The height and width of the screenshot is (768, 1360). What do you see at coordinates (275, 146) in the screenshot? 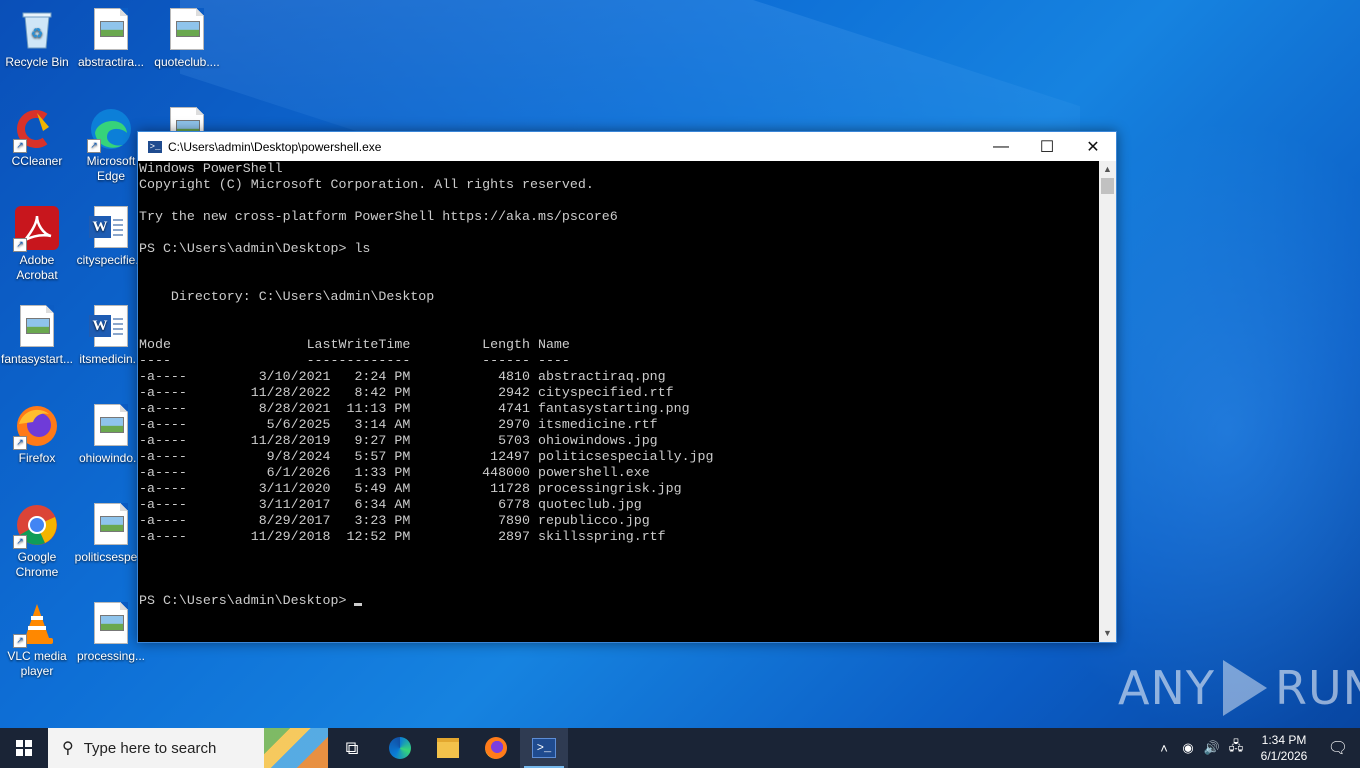
I see `window-title: C:\Users\admin\Desktop\powershell.exe` at bounding box center [275, 146].